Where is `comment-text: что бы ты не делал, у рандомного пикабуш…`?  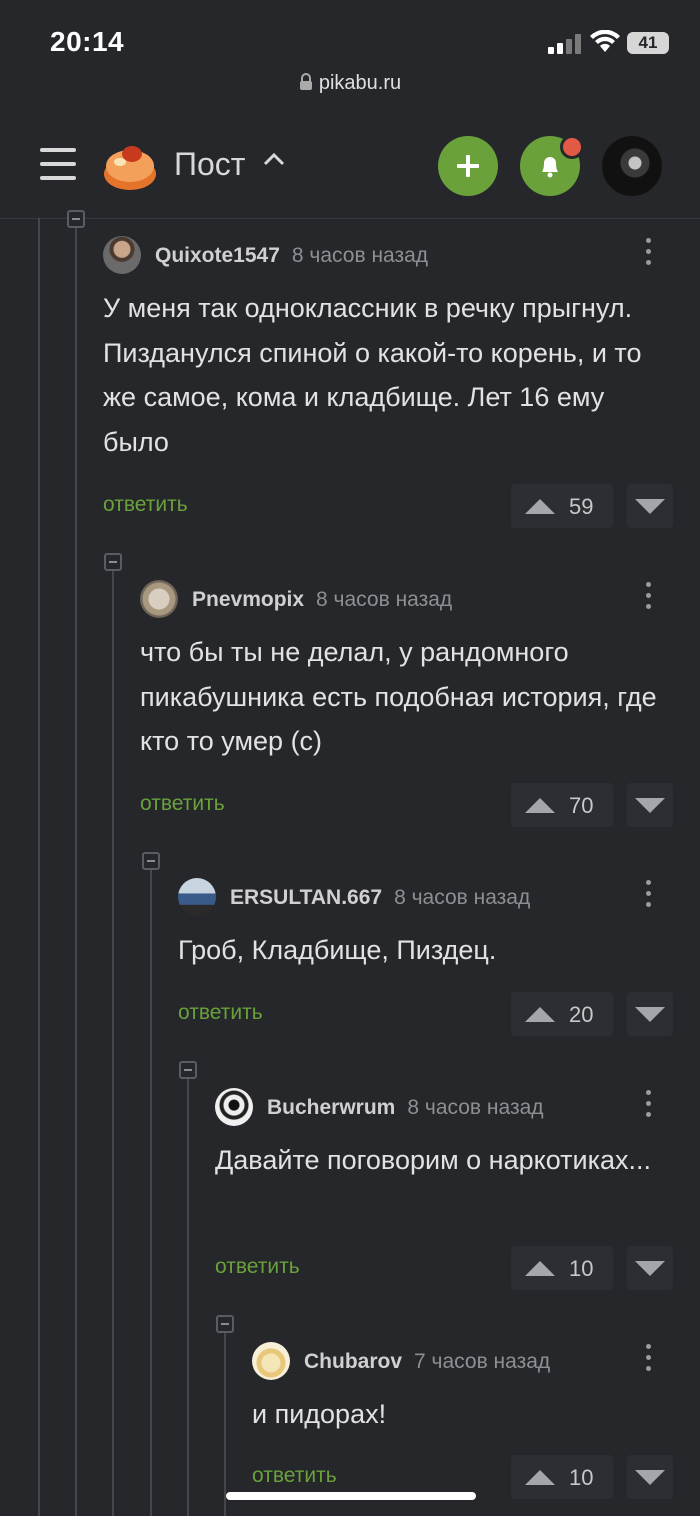
comment-text: что бы ты не делал, у рандомного пикабуш… is located at coordinates (398, 696).